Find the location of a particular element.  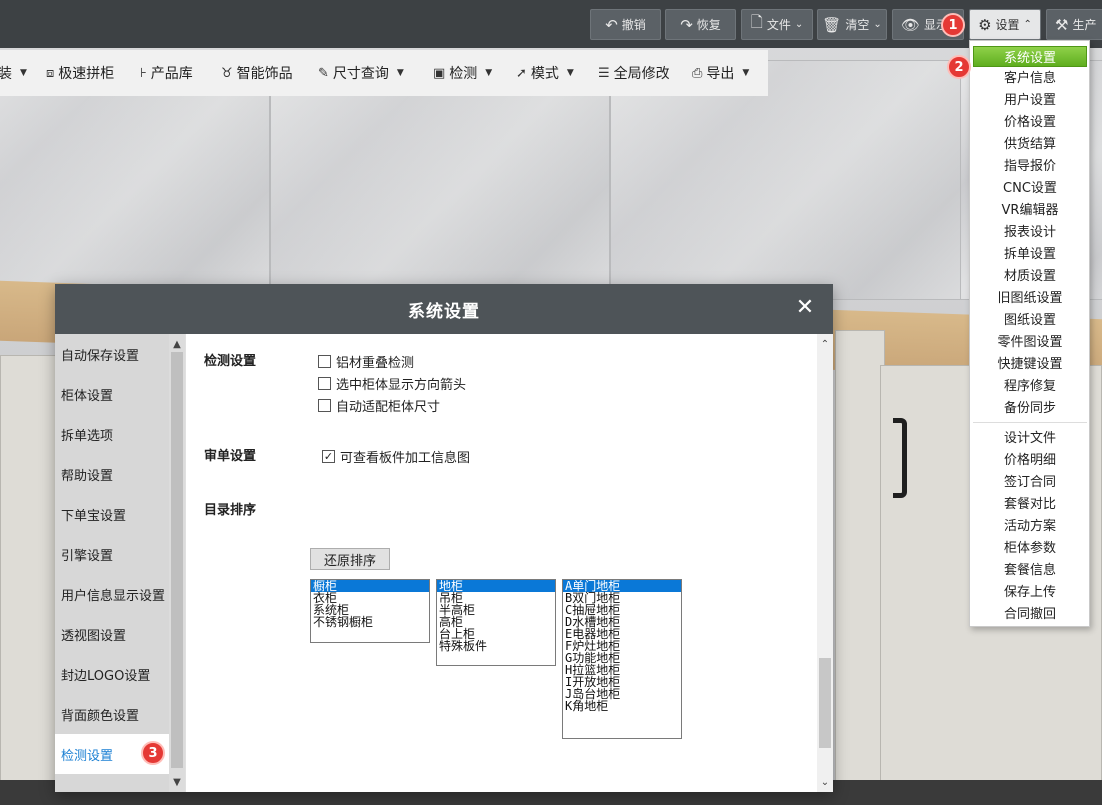

category-perspective: 透视图设置 is located at coordinates (112, 634).